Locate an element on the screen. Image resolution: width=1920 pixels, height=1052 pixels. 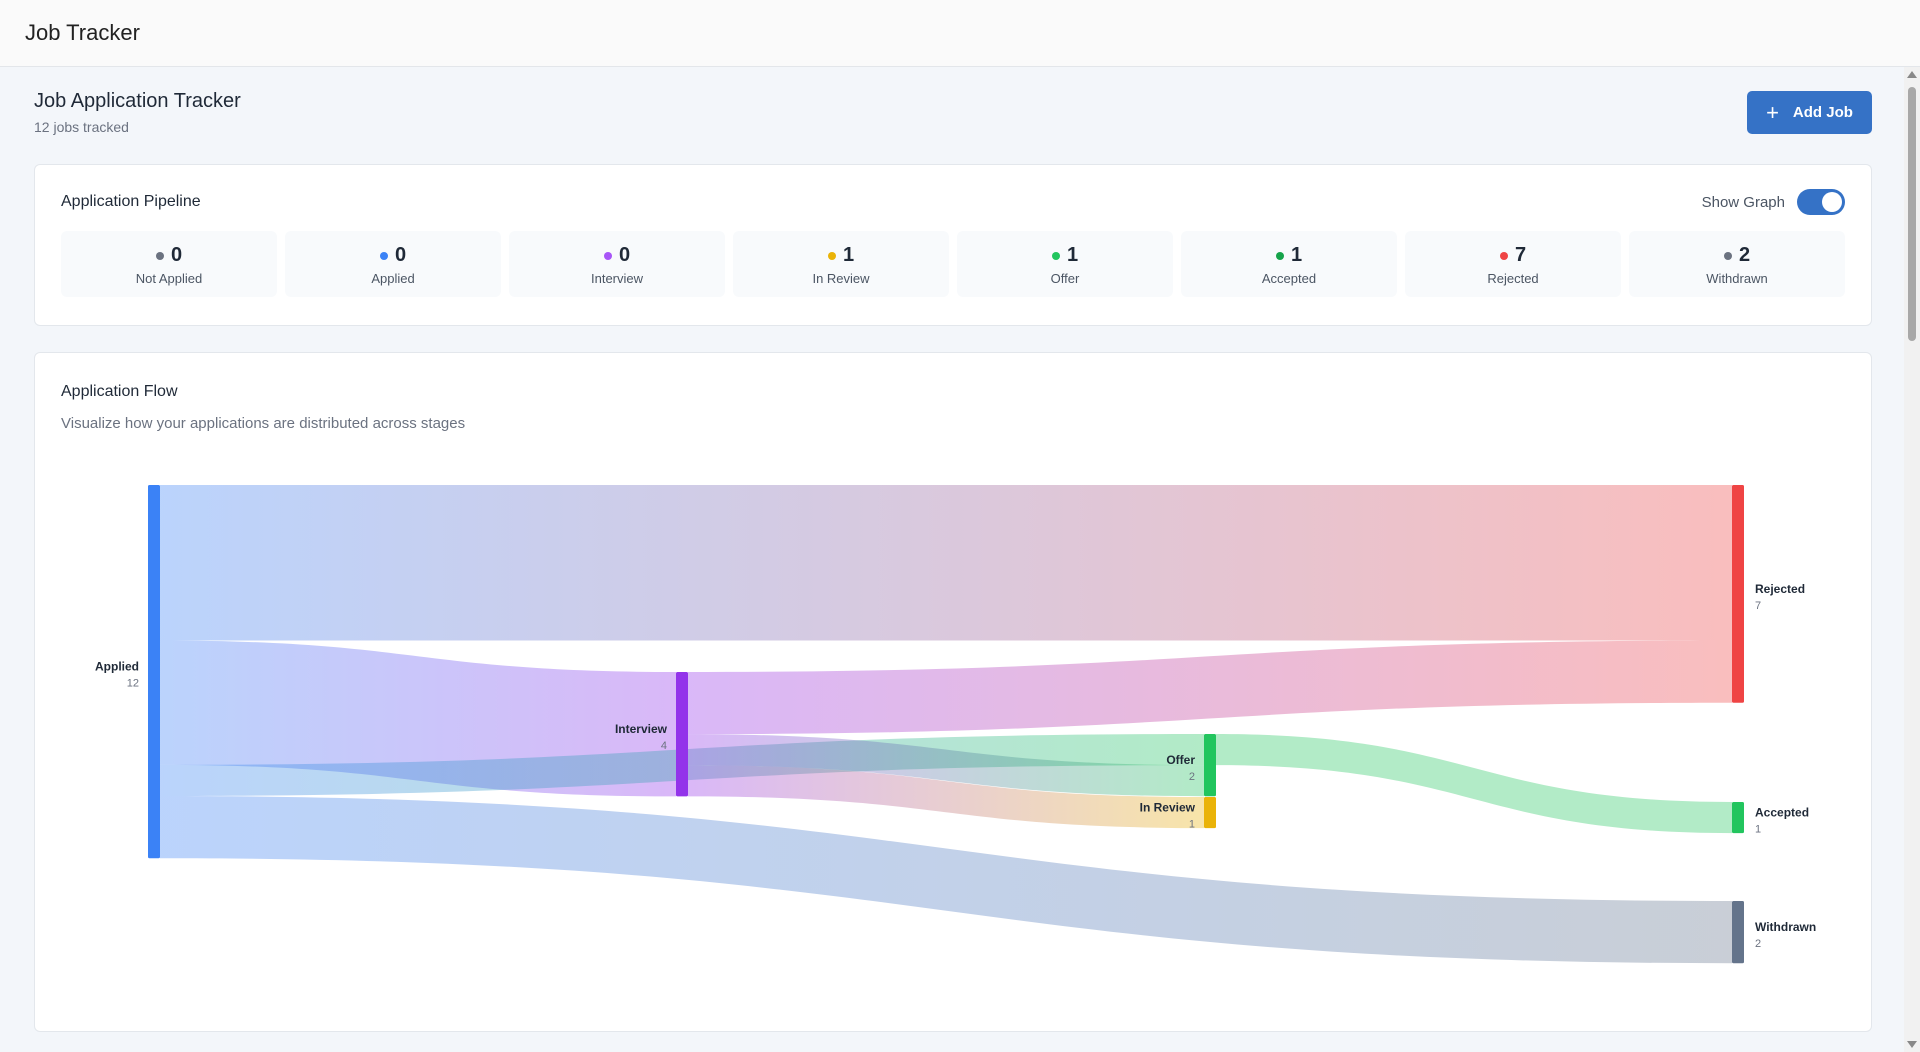
stat-label: Rejected is located at coordinates (1513, 278).